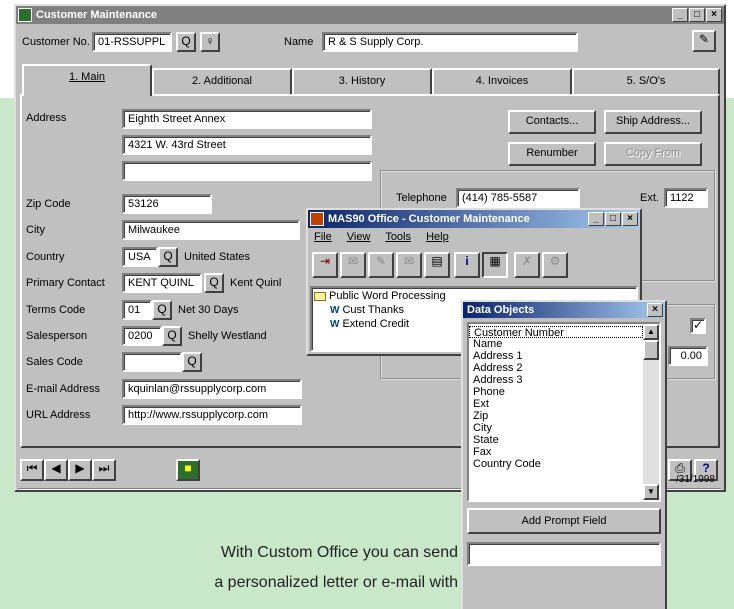  What do you see at coordinates (556, 368) in the screenshot?
I see `data-object-item: Address 2` at bounding box center [556, 368].